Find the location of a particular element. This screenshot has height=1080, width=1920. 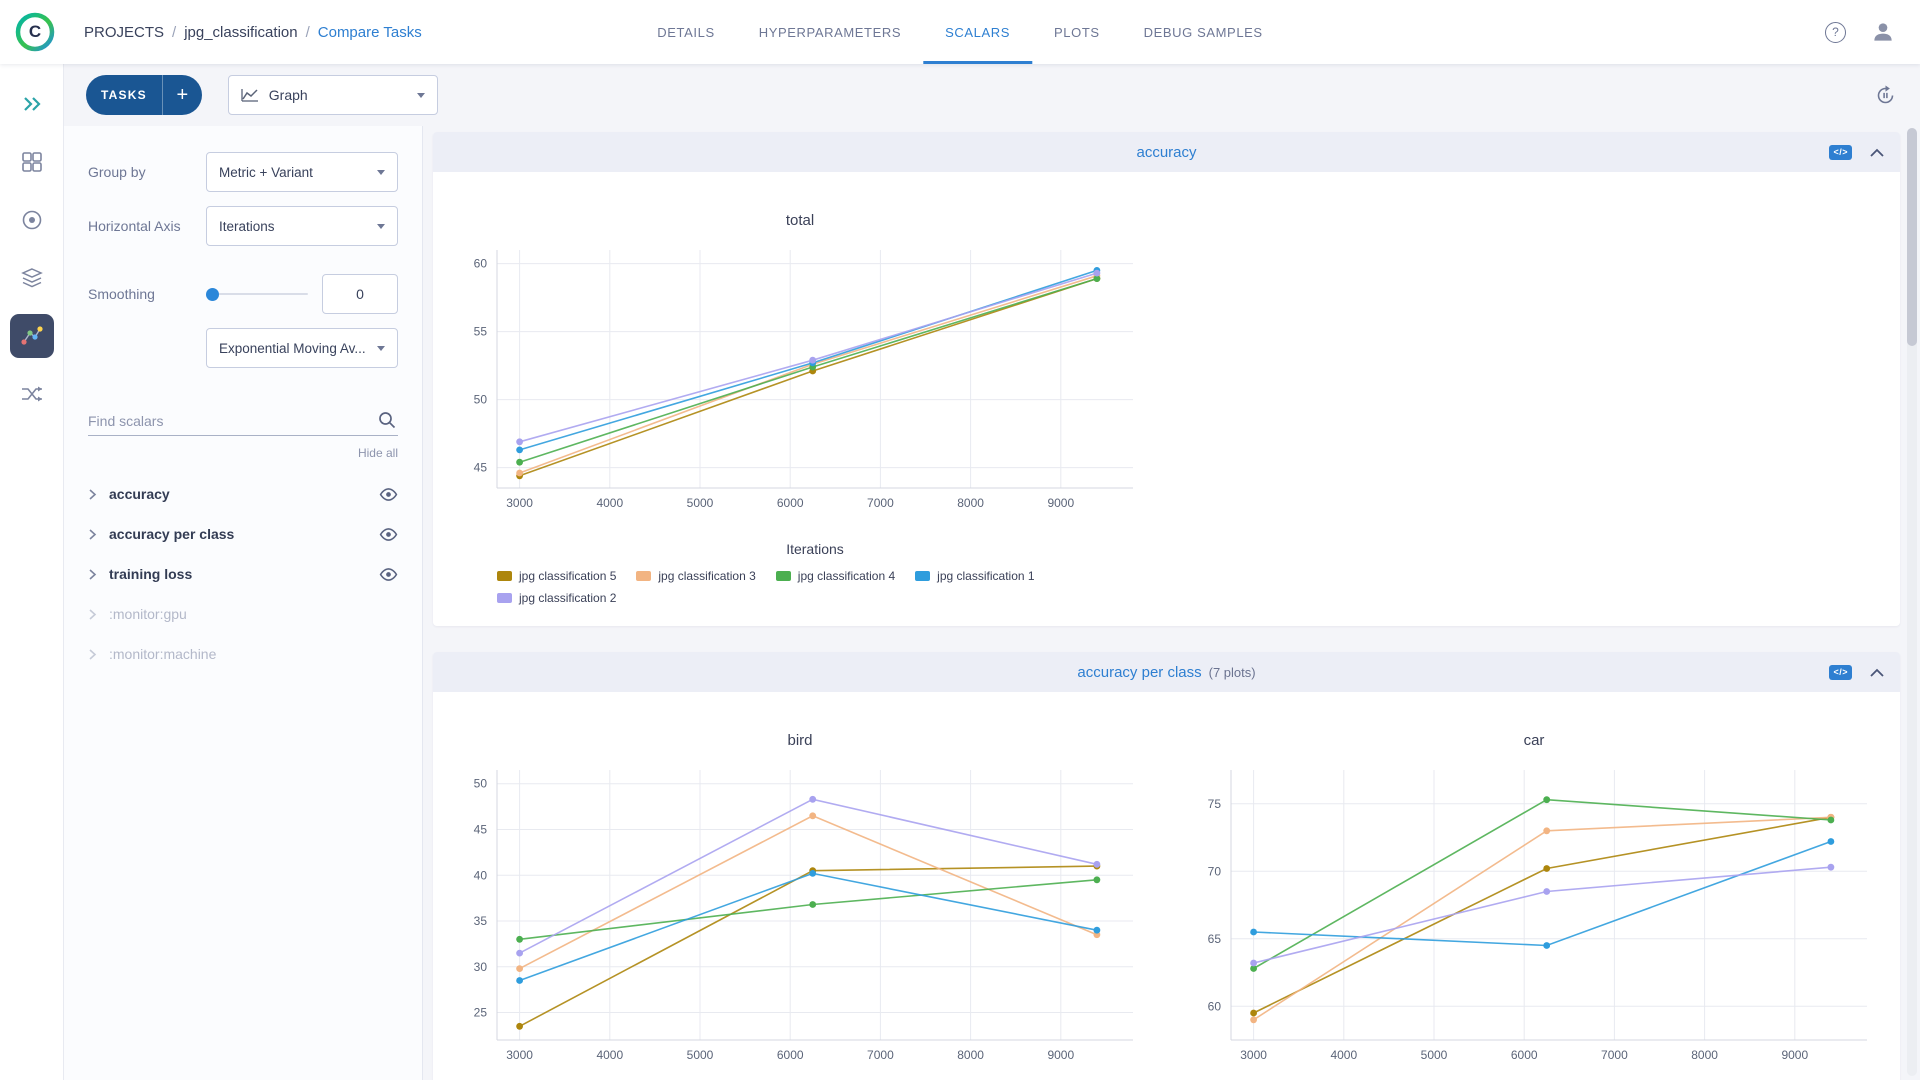

rail-item-workers is located at coordinates (32, 220).